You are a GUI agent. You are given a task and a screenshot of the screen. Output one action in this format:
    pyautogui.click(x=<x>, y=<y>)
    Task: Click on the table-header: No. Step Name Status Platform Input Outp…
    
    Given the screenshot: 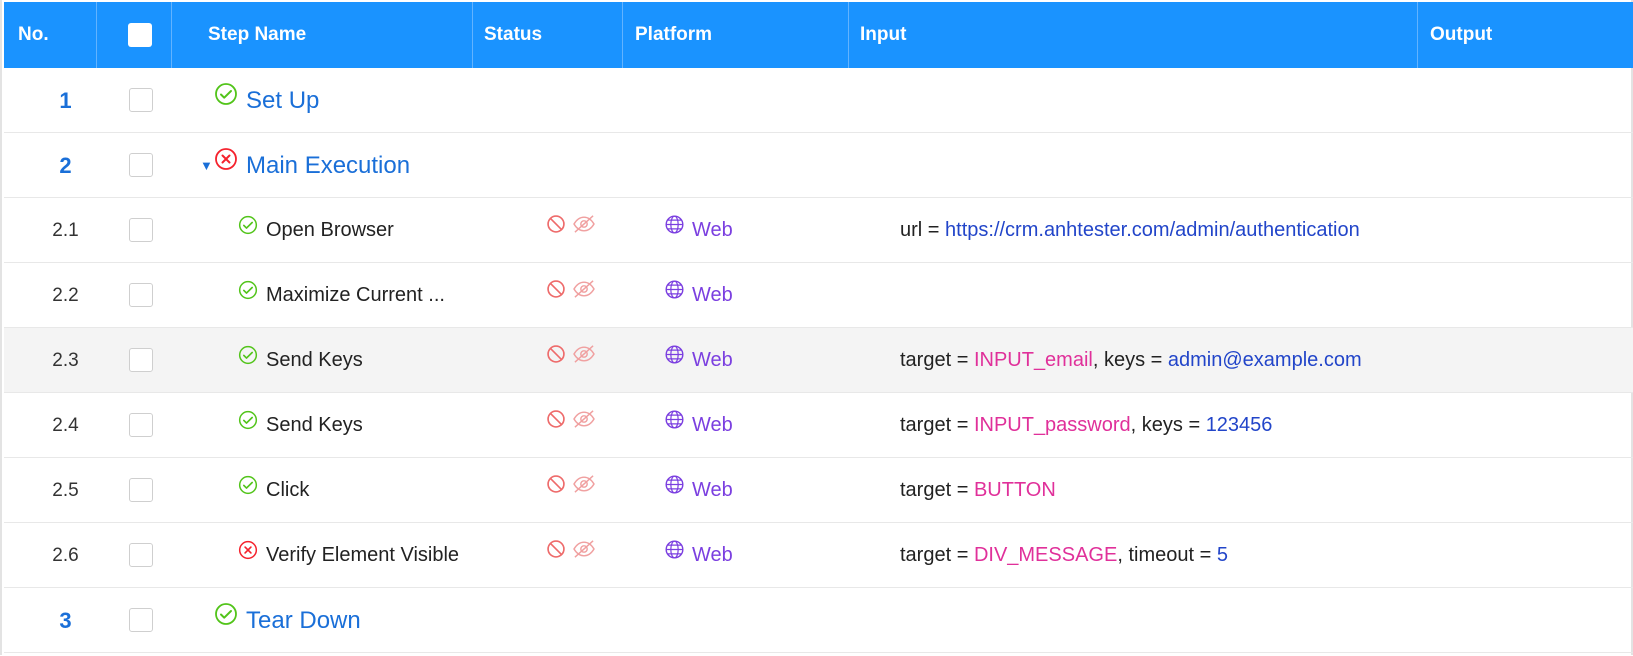 What is the action you would take?
    pyautogui.click(x=818, y=35)
    